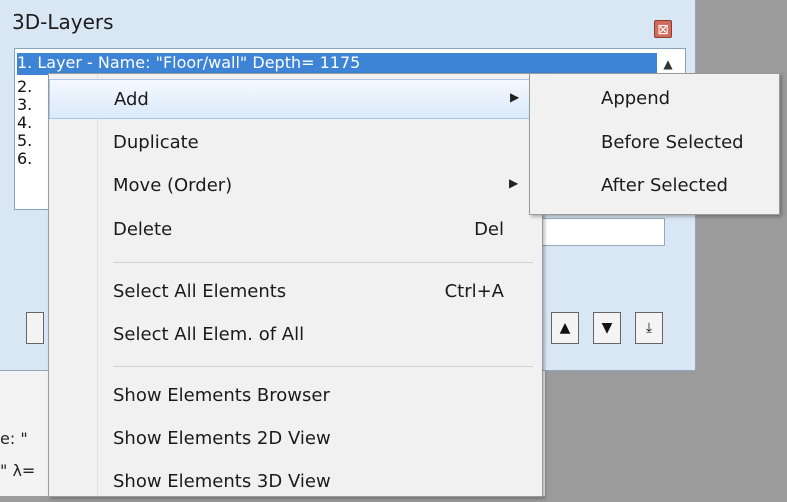  Describe the element at coordinates (63, 22) in the screenshot. I see `palette-title: 3D-Layers` at that location.